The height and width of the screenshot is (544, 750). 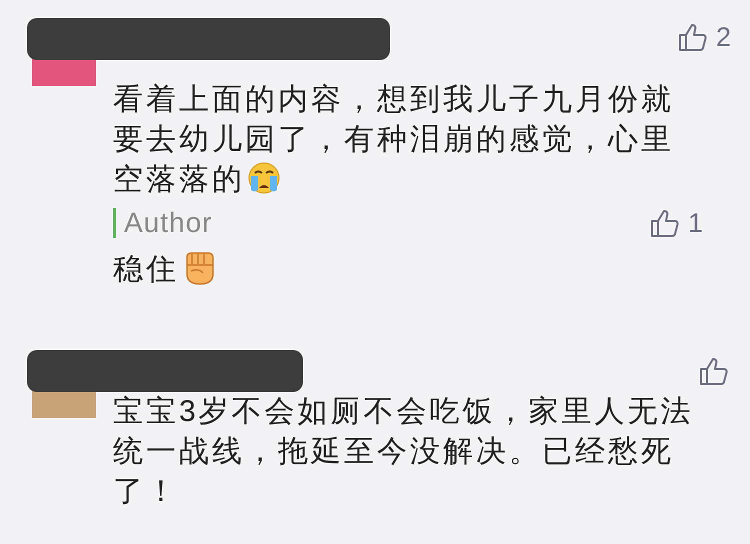 I want to click on like-count: 1, so click(x=695, y=223).